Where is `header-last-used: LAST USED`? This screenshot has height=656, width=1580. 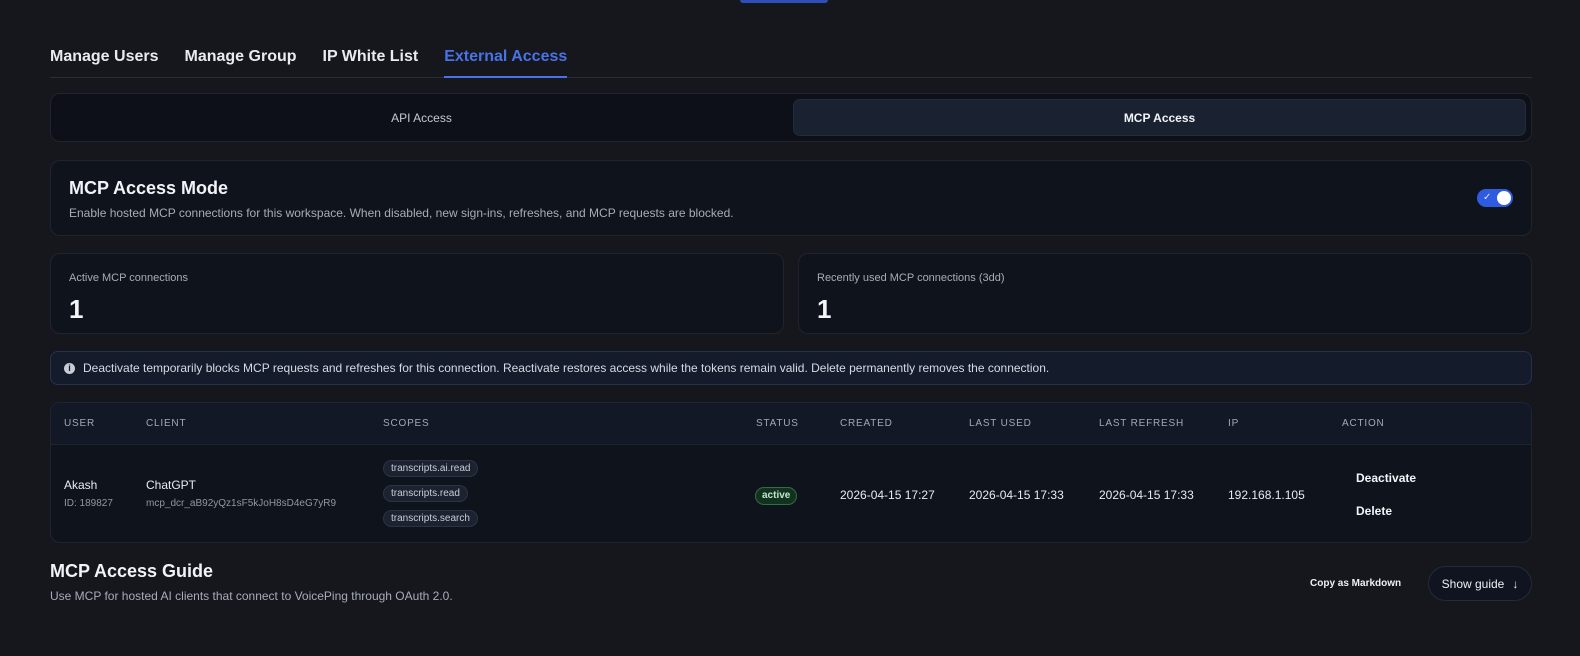
header-last-used: LAST USED is located at coordinates (1000, 423).